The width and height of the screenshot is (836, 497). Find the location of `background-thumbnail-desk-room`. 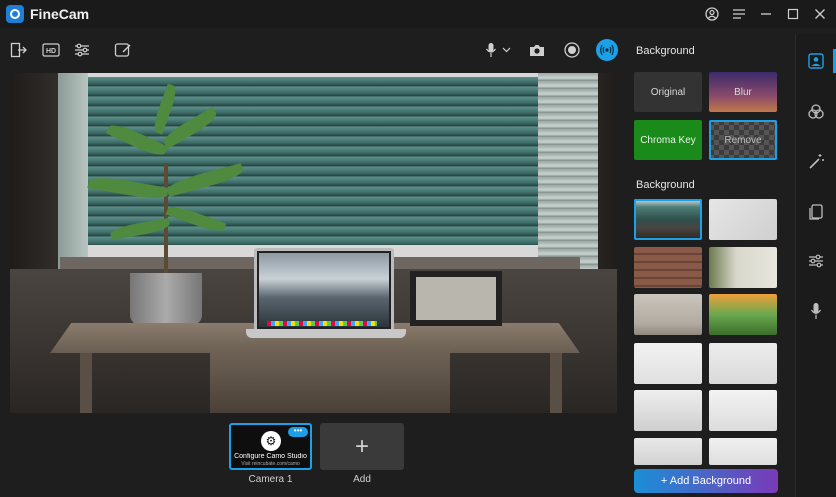

background-thumbnail-desk-room is located at coordinates (668, 451).